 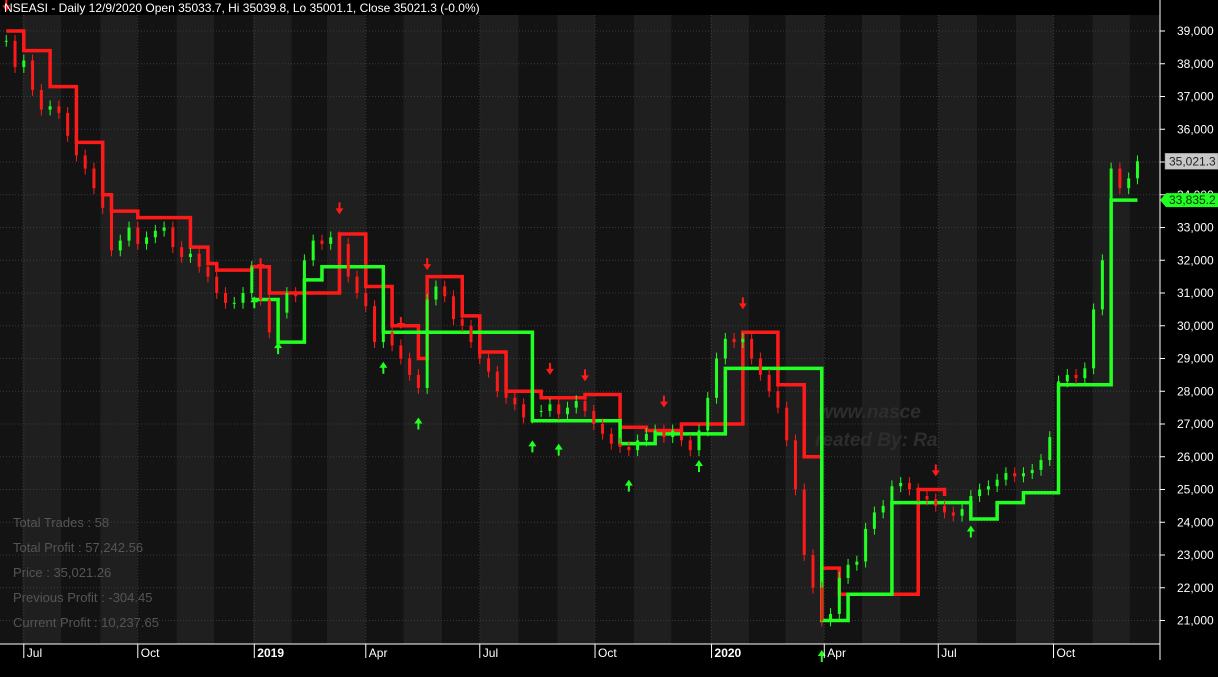 I want to click on y-tick-label: 21,000, so click(x=1195, y=621).